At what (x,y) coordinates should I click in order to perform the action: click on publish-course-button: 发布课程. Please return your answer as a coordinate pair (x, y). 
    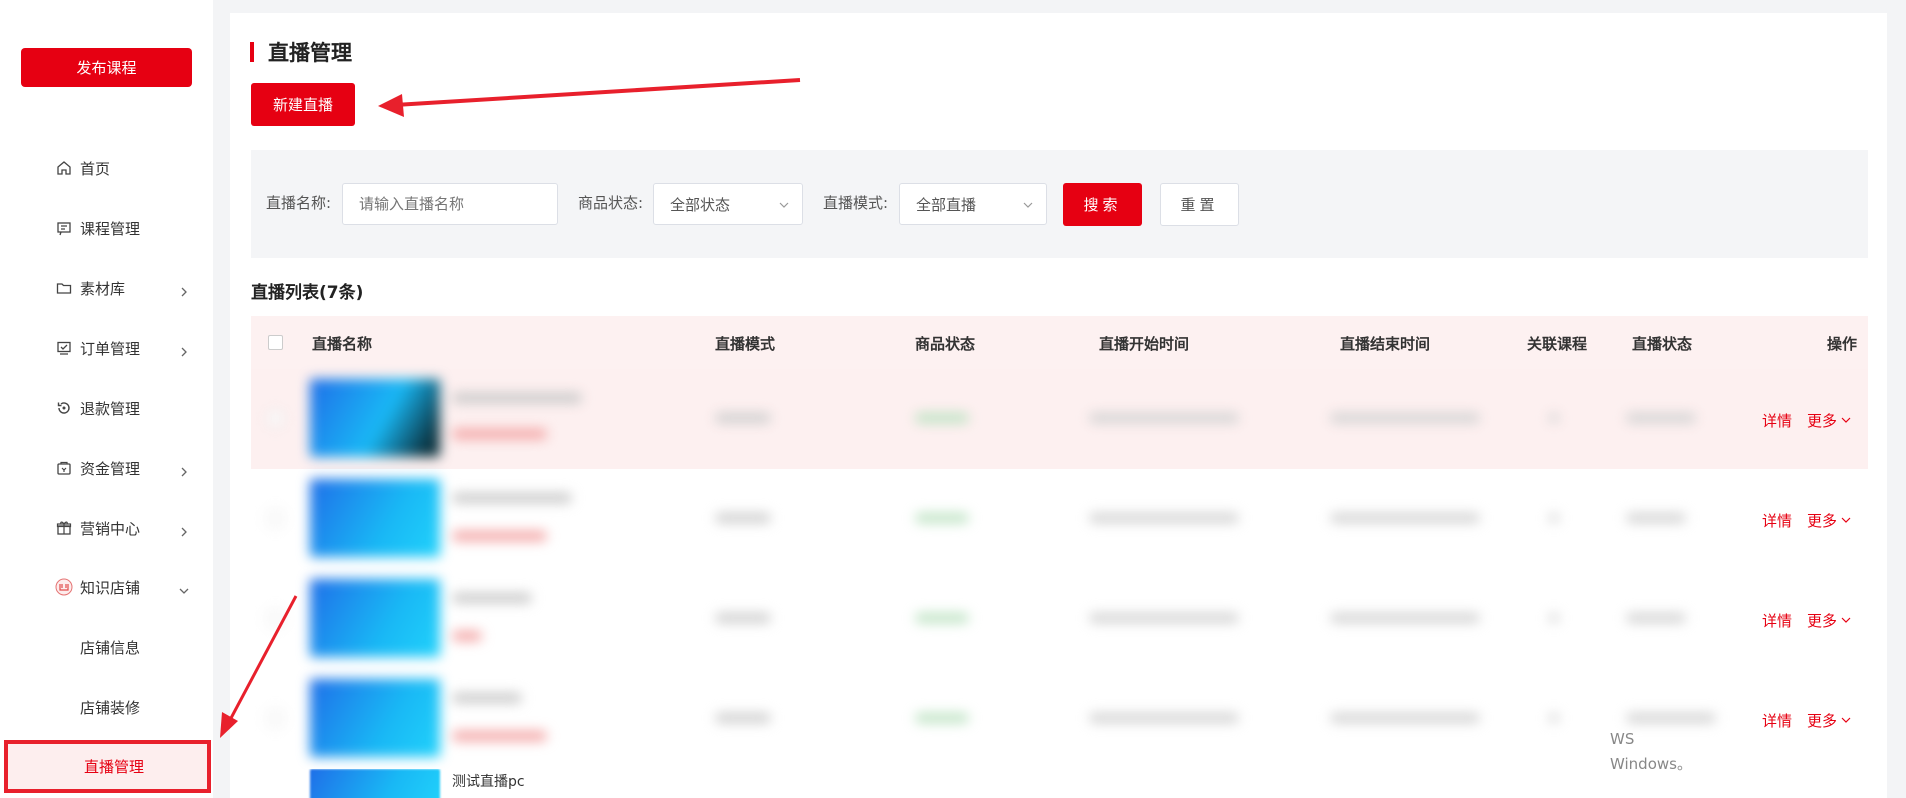
    Looking at the image, I should click on (106, 67).